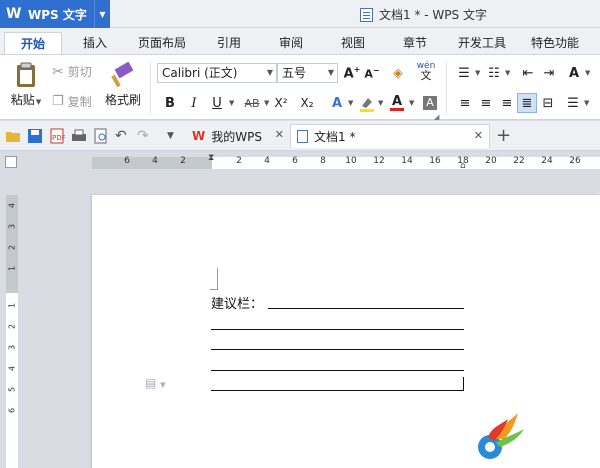 The width and height of the screenshot is (600, 468). Describe the element at coordinates (527, 103) in the screenshot. I see `justify-button: ≣` at that location.